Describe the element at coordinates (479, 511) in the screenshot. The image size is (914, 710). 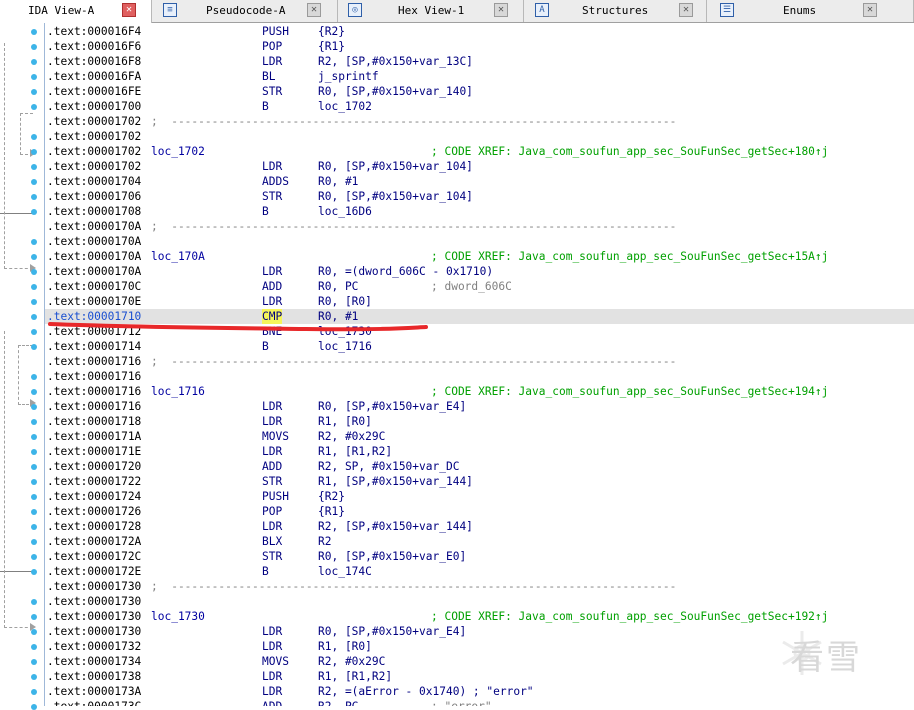
I see `code-line: .text:00001726 POP {R1}` at that location.